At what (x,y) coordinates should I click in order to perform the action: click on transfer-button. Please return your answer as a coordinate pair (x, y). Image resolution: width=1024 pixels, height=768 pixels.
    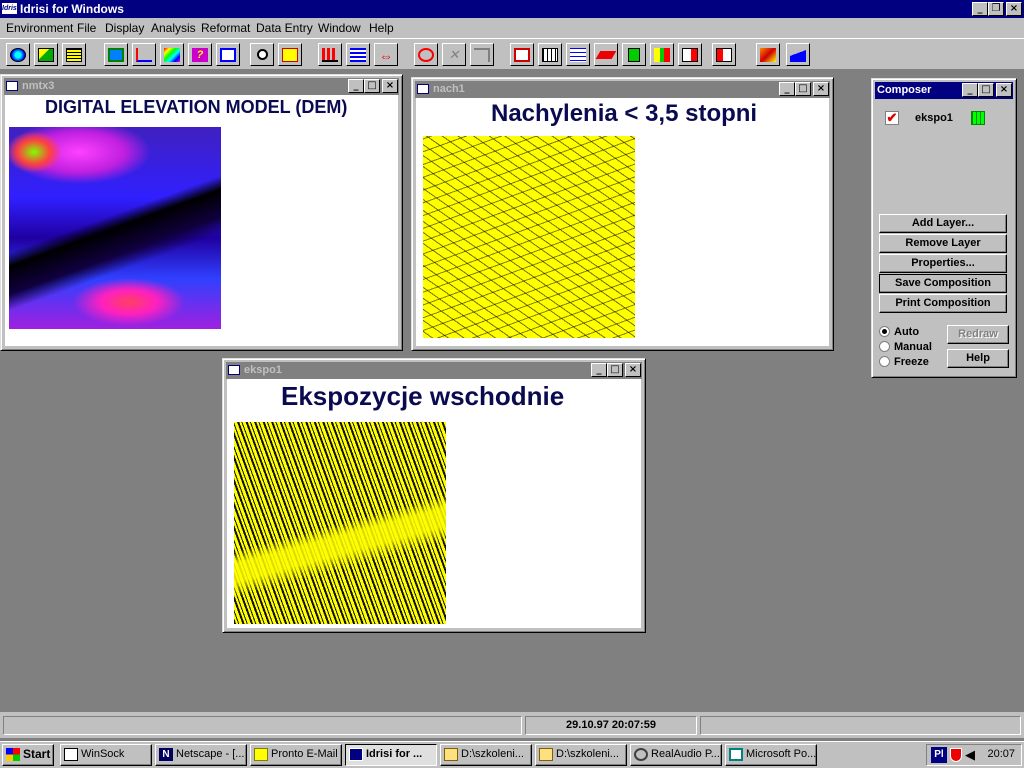
    Looking at the image, I should click on (662, 54).